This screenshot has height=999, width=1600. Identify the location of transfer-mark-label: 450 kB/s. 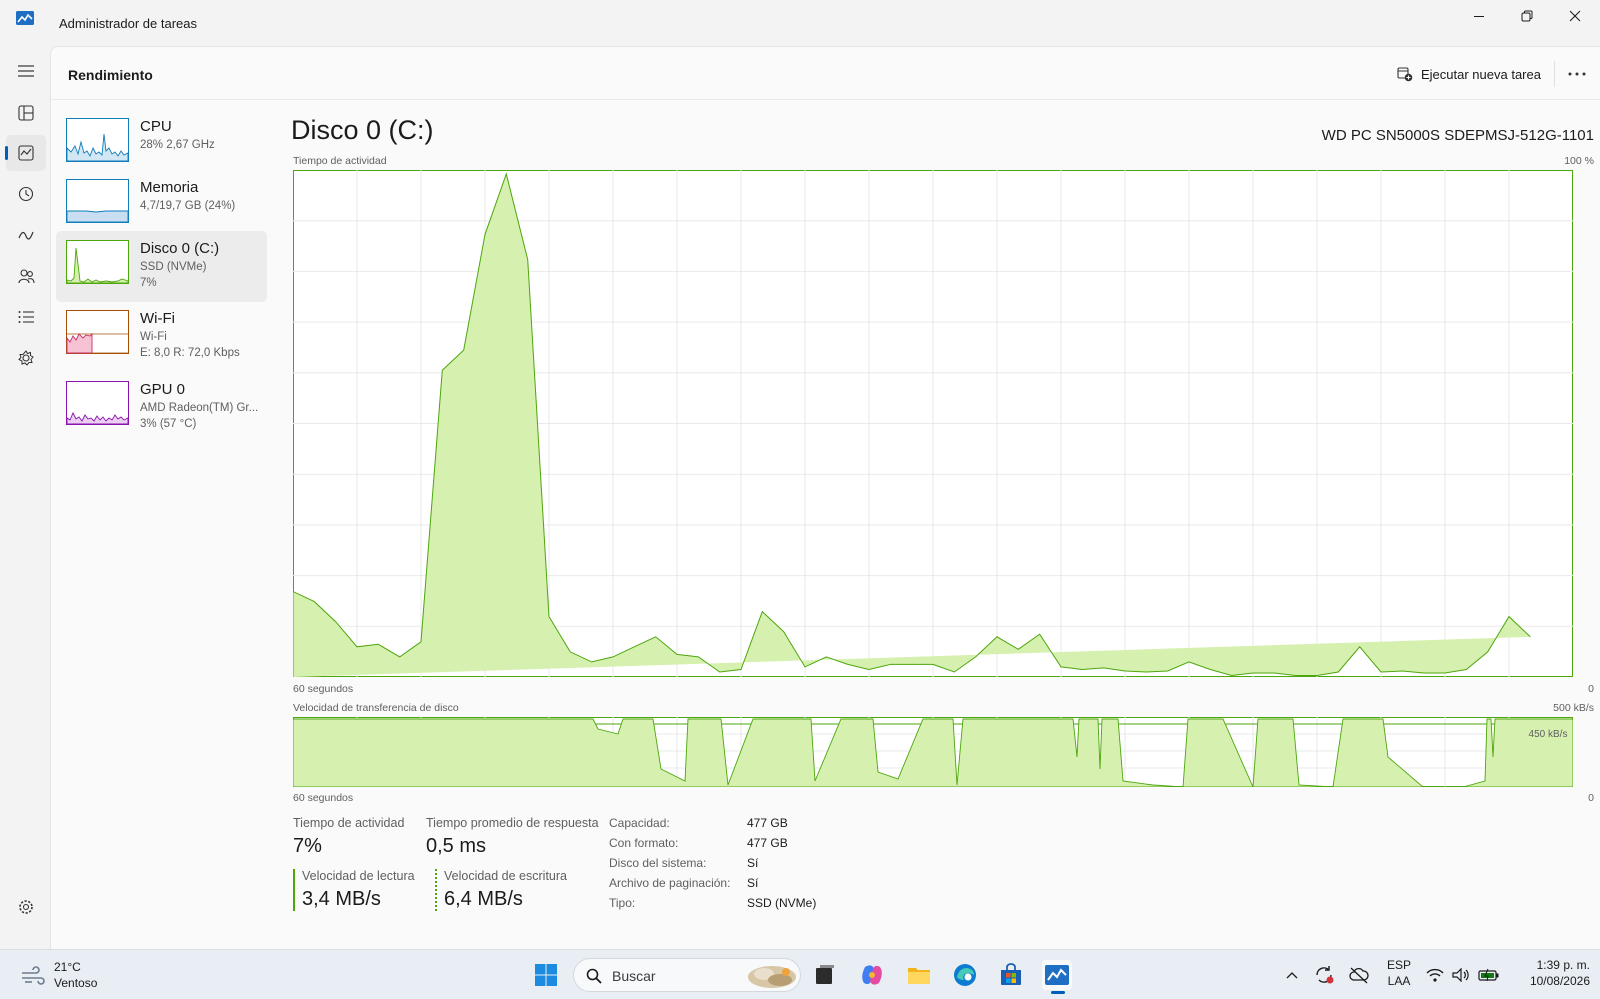
(1548, 734).